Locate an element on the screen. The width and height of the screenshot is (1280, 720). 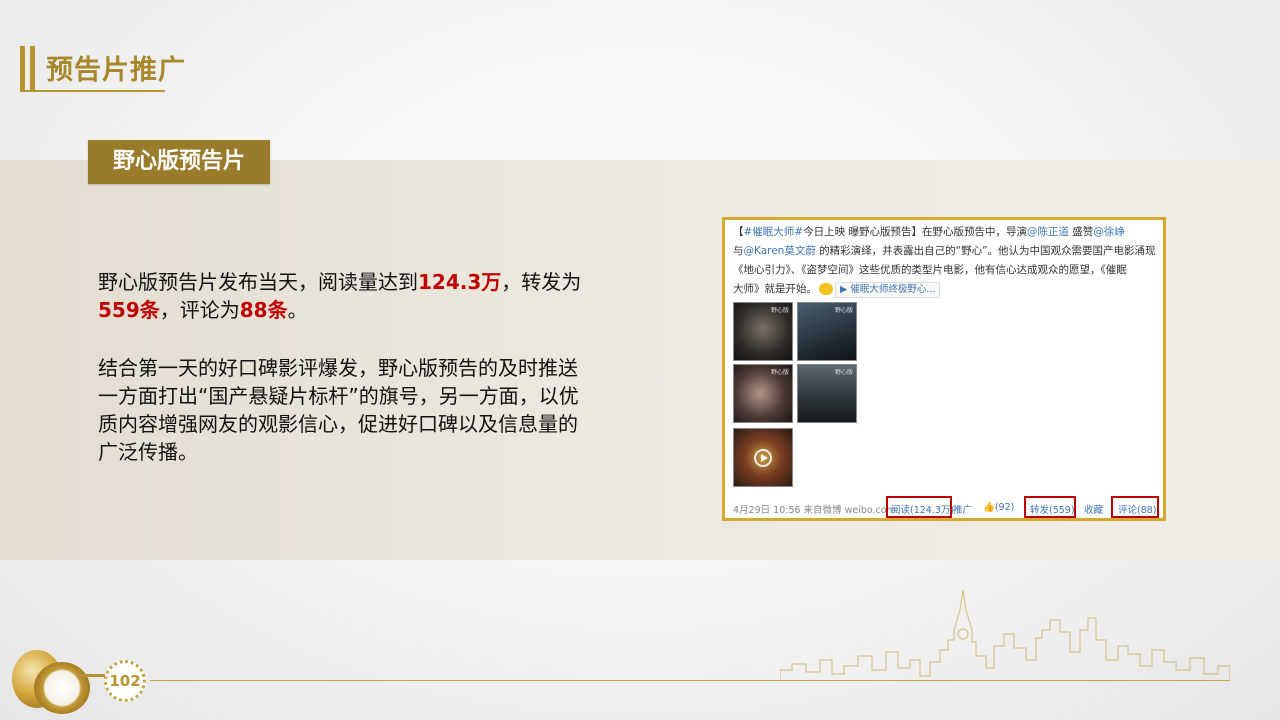
read-count-highlight: 124.3万 is located at coordinates (460, 282).